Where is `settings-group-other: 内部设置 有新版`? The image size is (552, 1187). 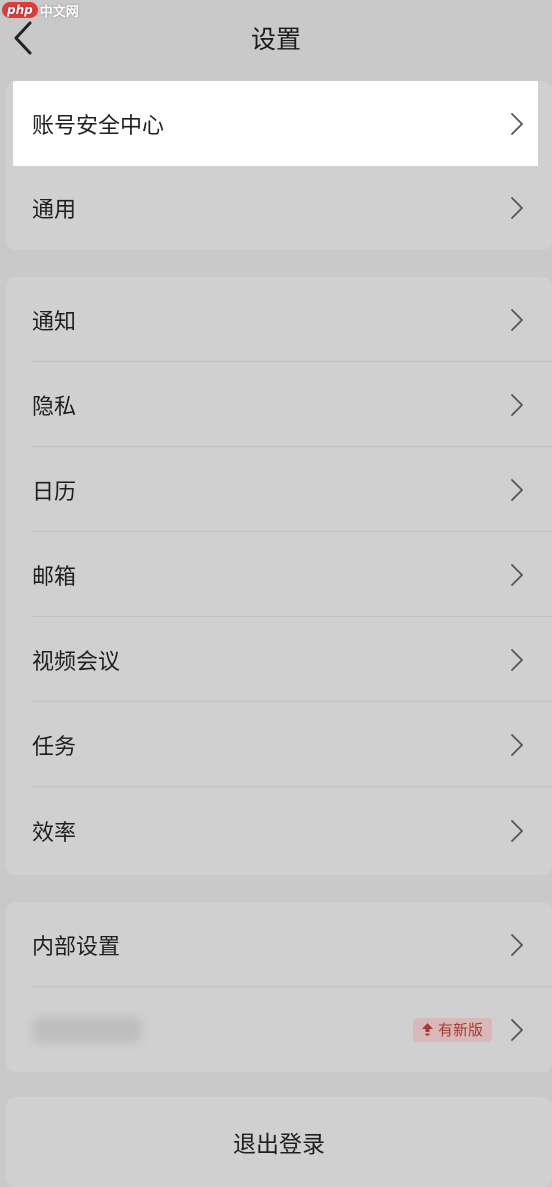
settings-group-other: 内部设置 有新版 is located at coordinates (279, 987).